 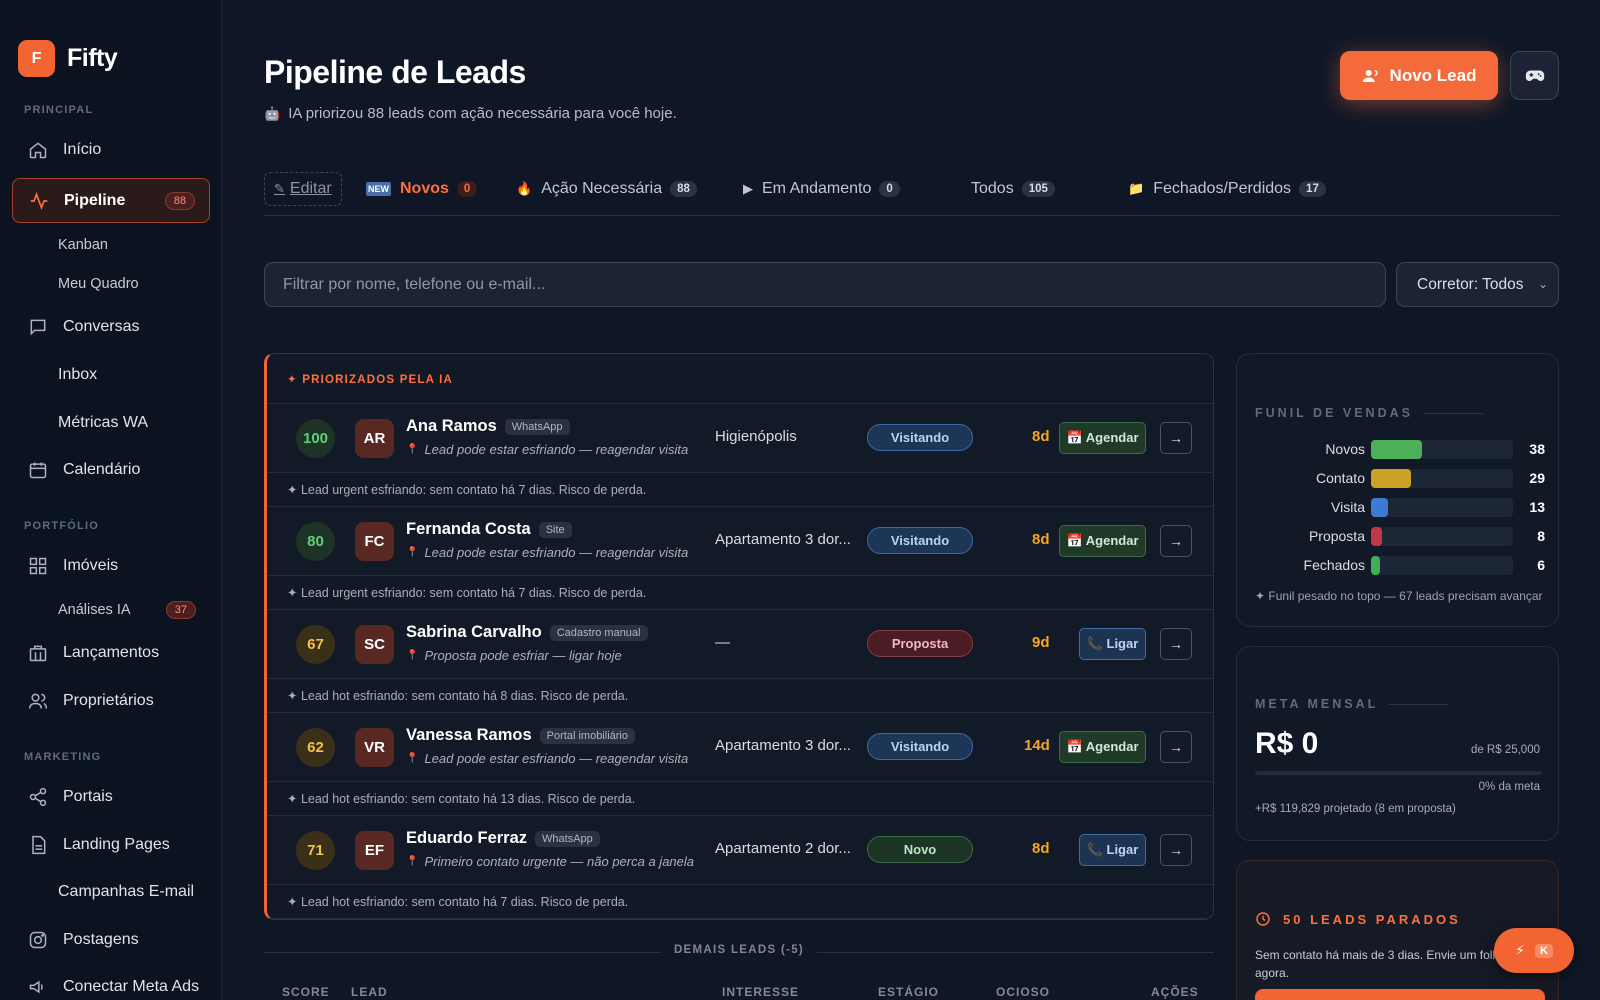 I want to click on lead-name: Fernanda Costa Site, so click(x=489, y=529).